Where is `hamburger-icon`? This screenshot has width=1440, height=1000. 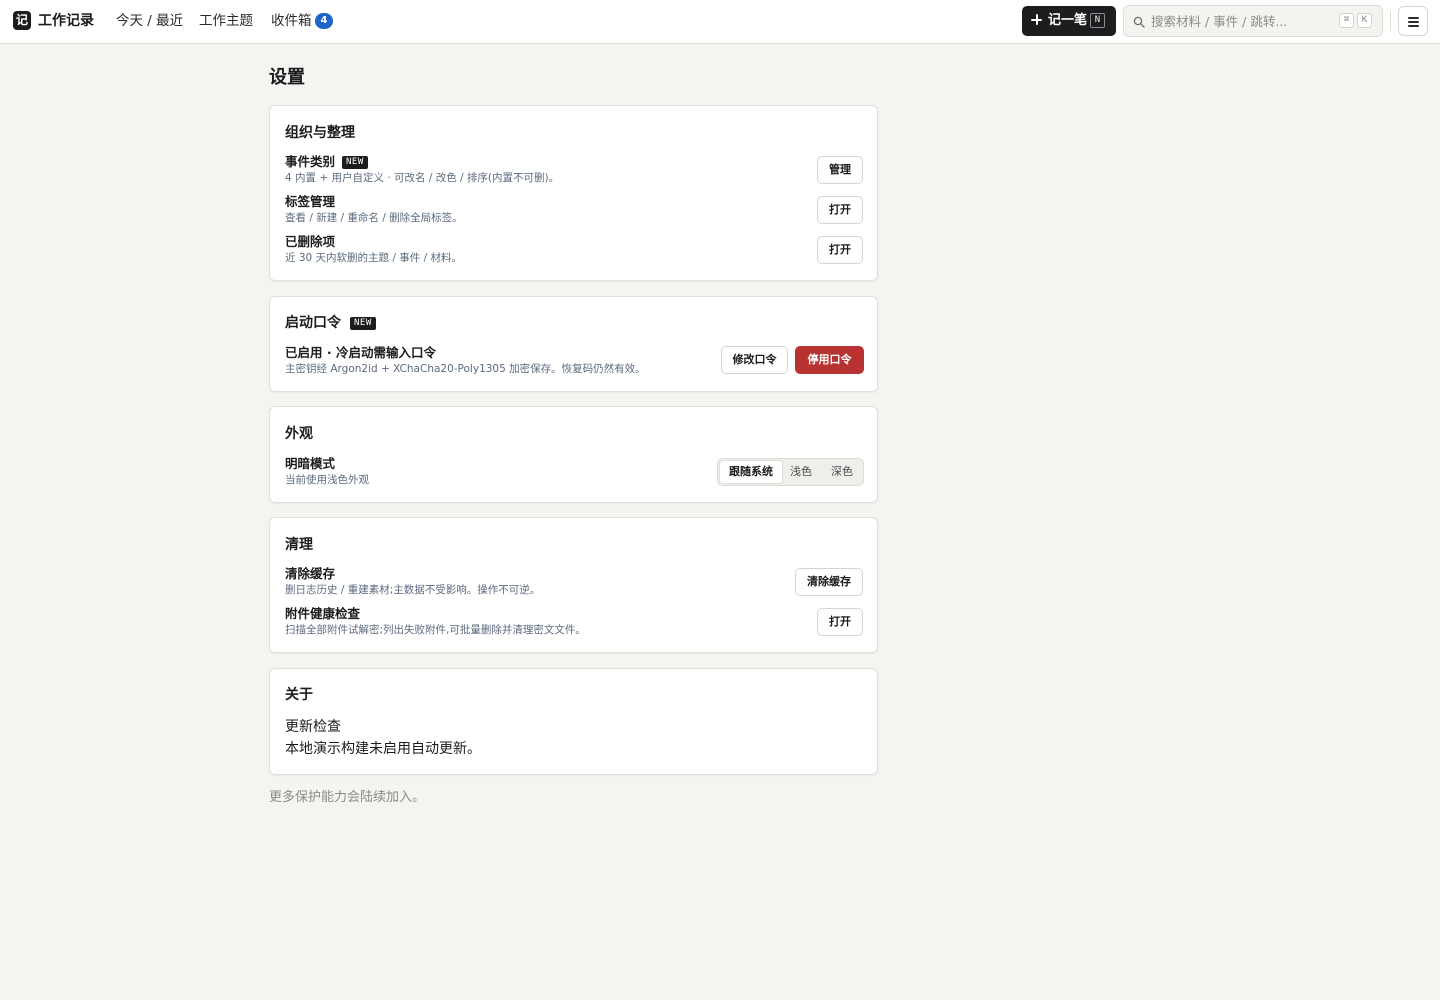
hamburger-icon is located at coordinates (1413, 18).